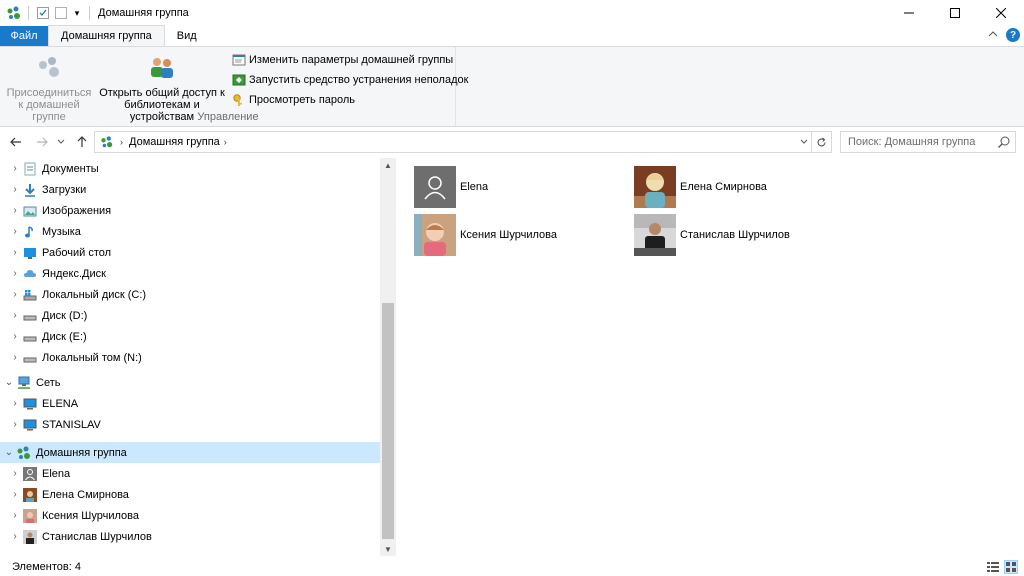 The height and width of the screenshot is (576, 1024). I want to click on tree-item-member-ksenia: › Ксения Шурчилова, so click(190, 515).